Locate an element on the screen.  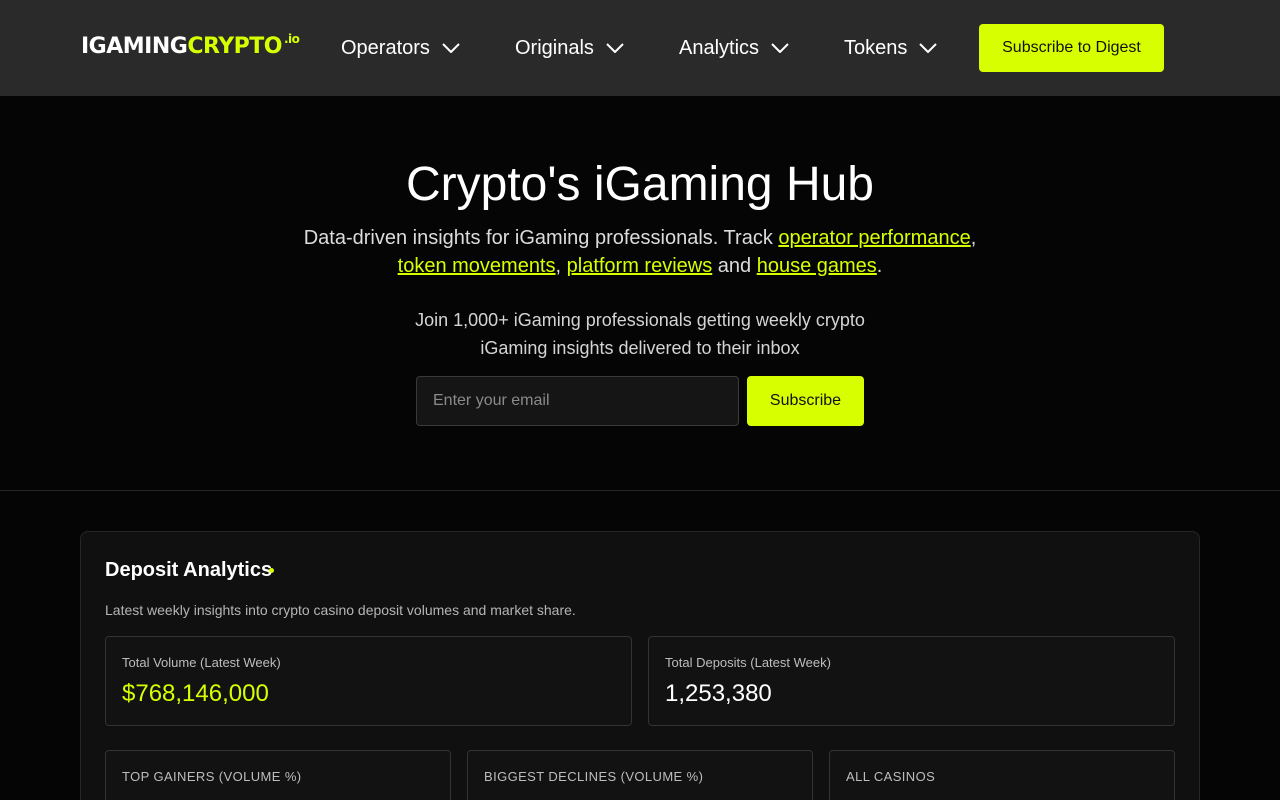
nav-item-originals: Originals is located at coordinates (569, 48).